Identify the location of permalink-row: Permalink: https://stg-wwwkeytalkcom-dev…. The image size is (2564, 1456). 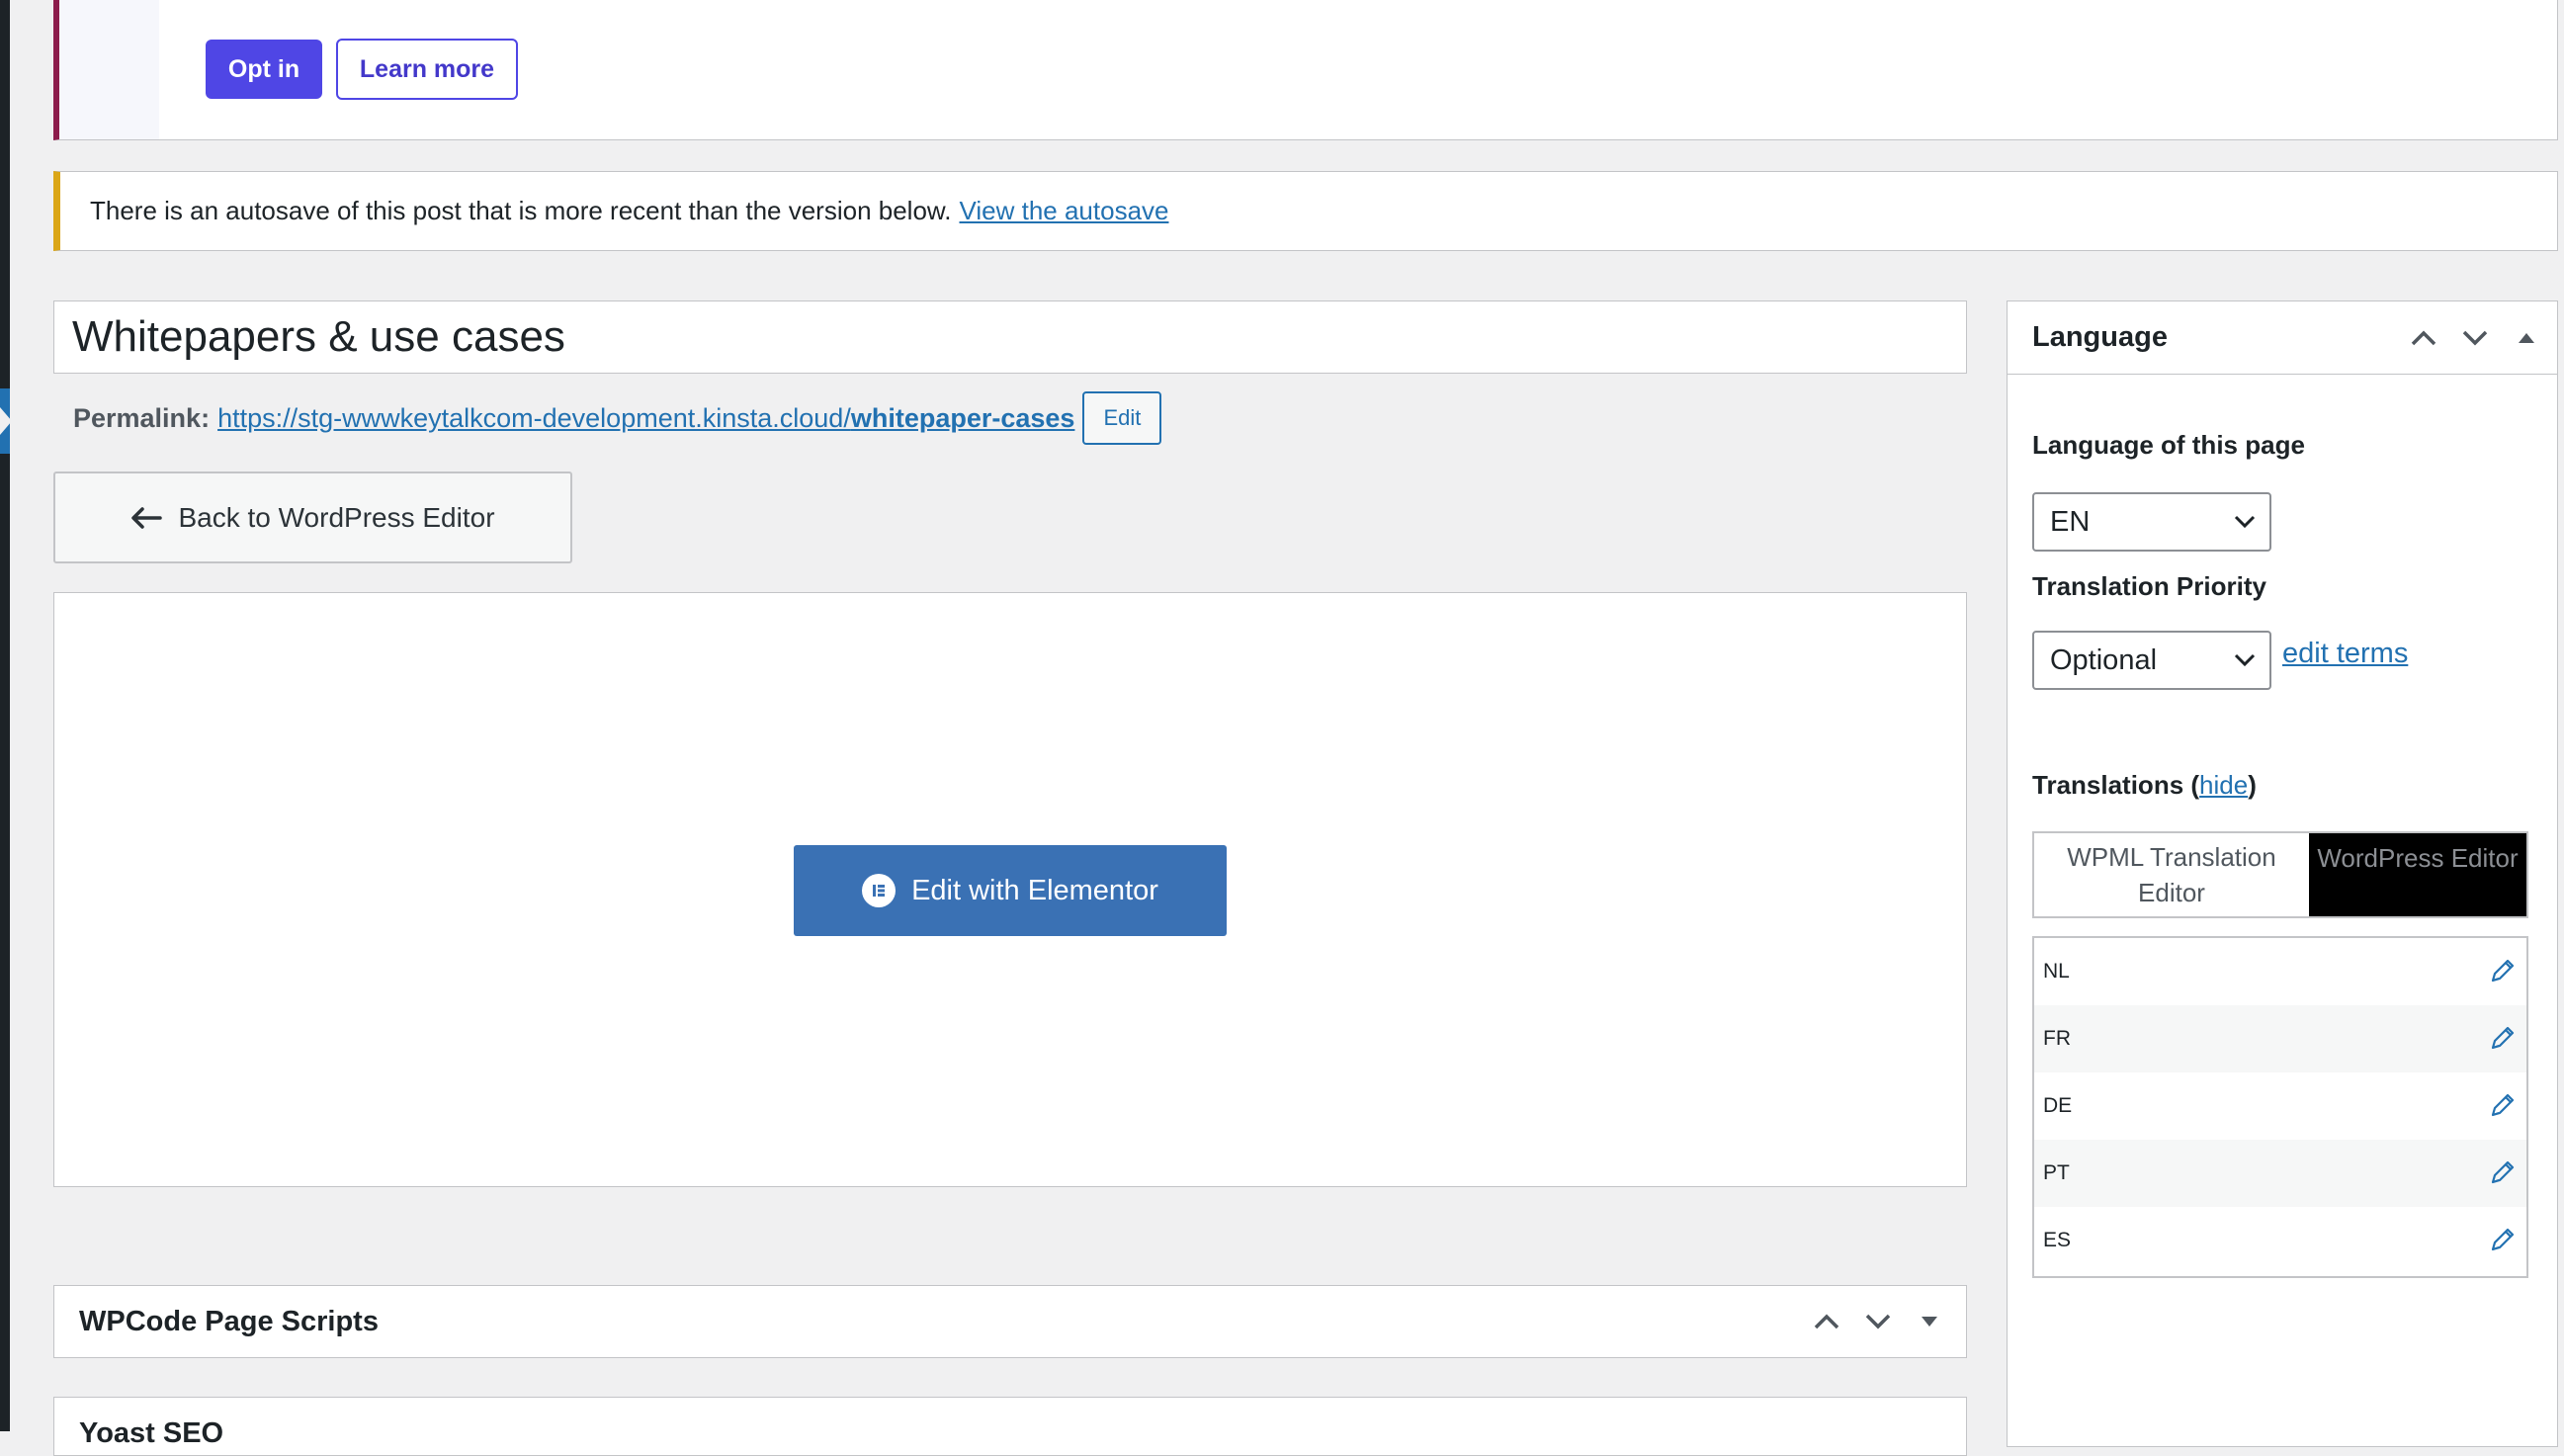
(617, 418).